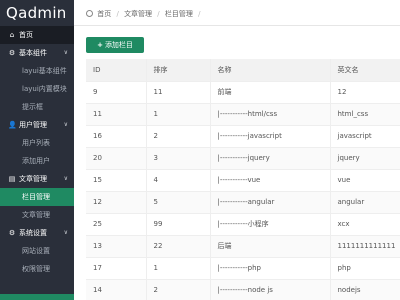  Describe the element at coordinates (269, 202) in the screenshot. I see `cell-name: |-----------angular` at that location.